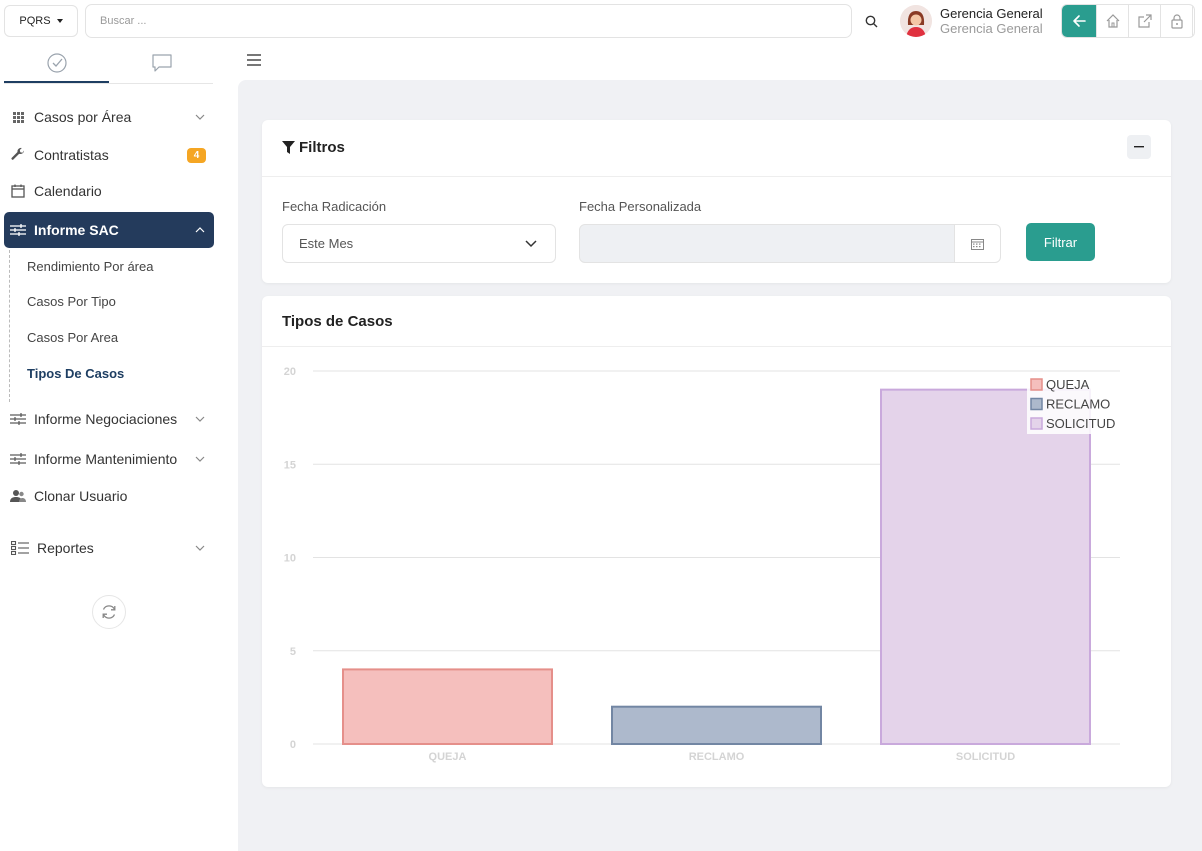 This screenshot has height=851, width=1202. What do you see at coordinates (448, 757) in the screenshot?
I see `x-tick-label: QUEJA` at bounding box center [448, 757].